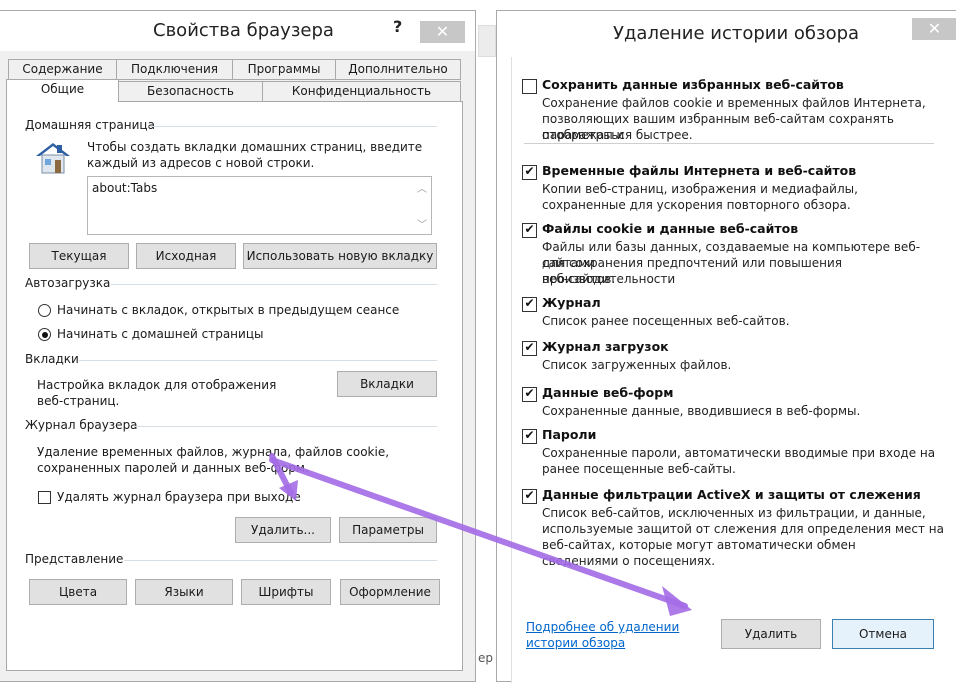 This screenshot has width=956, height=683. What do you see at coordinates (693, 84) in the screenshot?
I see `history-item-title: Сохранить данные избранных веб-сайтов` at bounding box center [693, 84].